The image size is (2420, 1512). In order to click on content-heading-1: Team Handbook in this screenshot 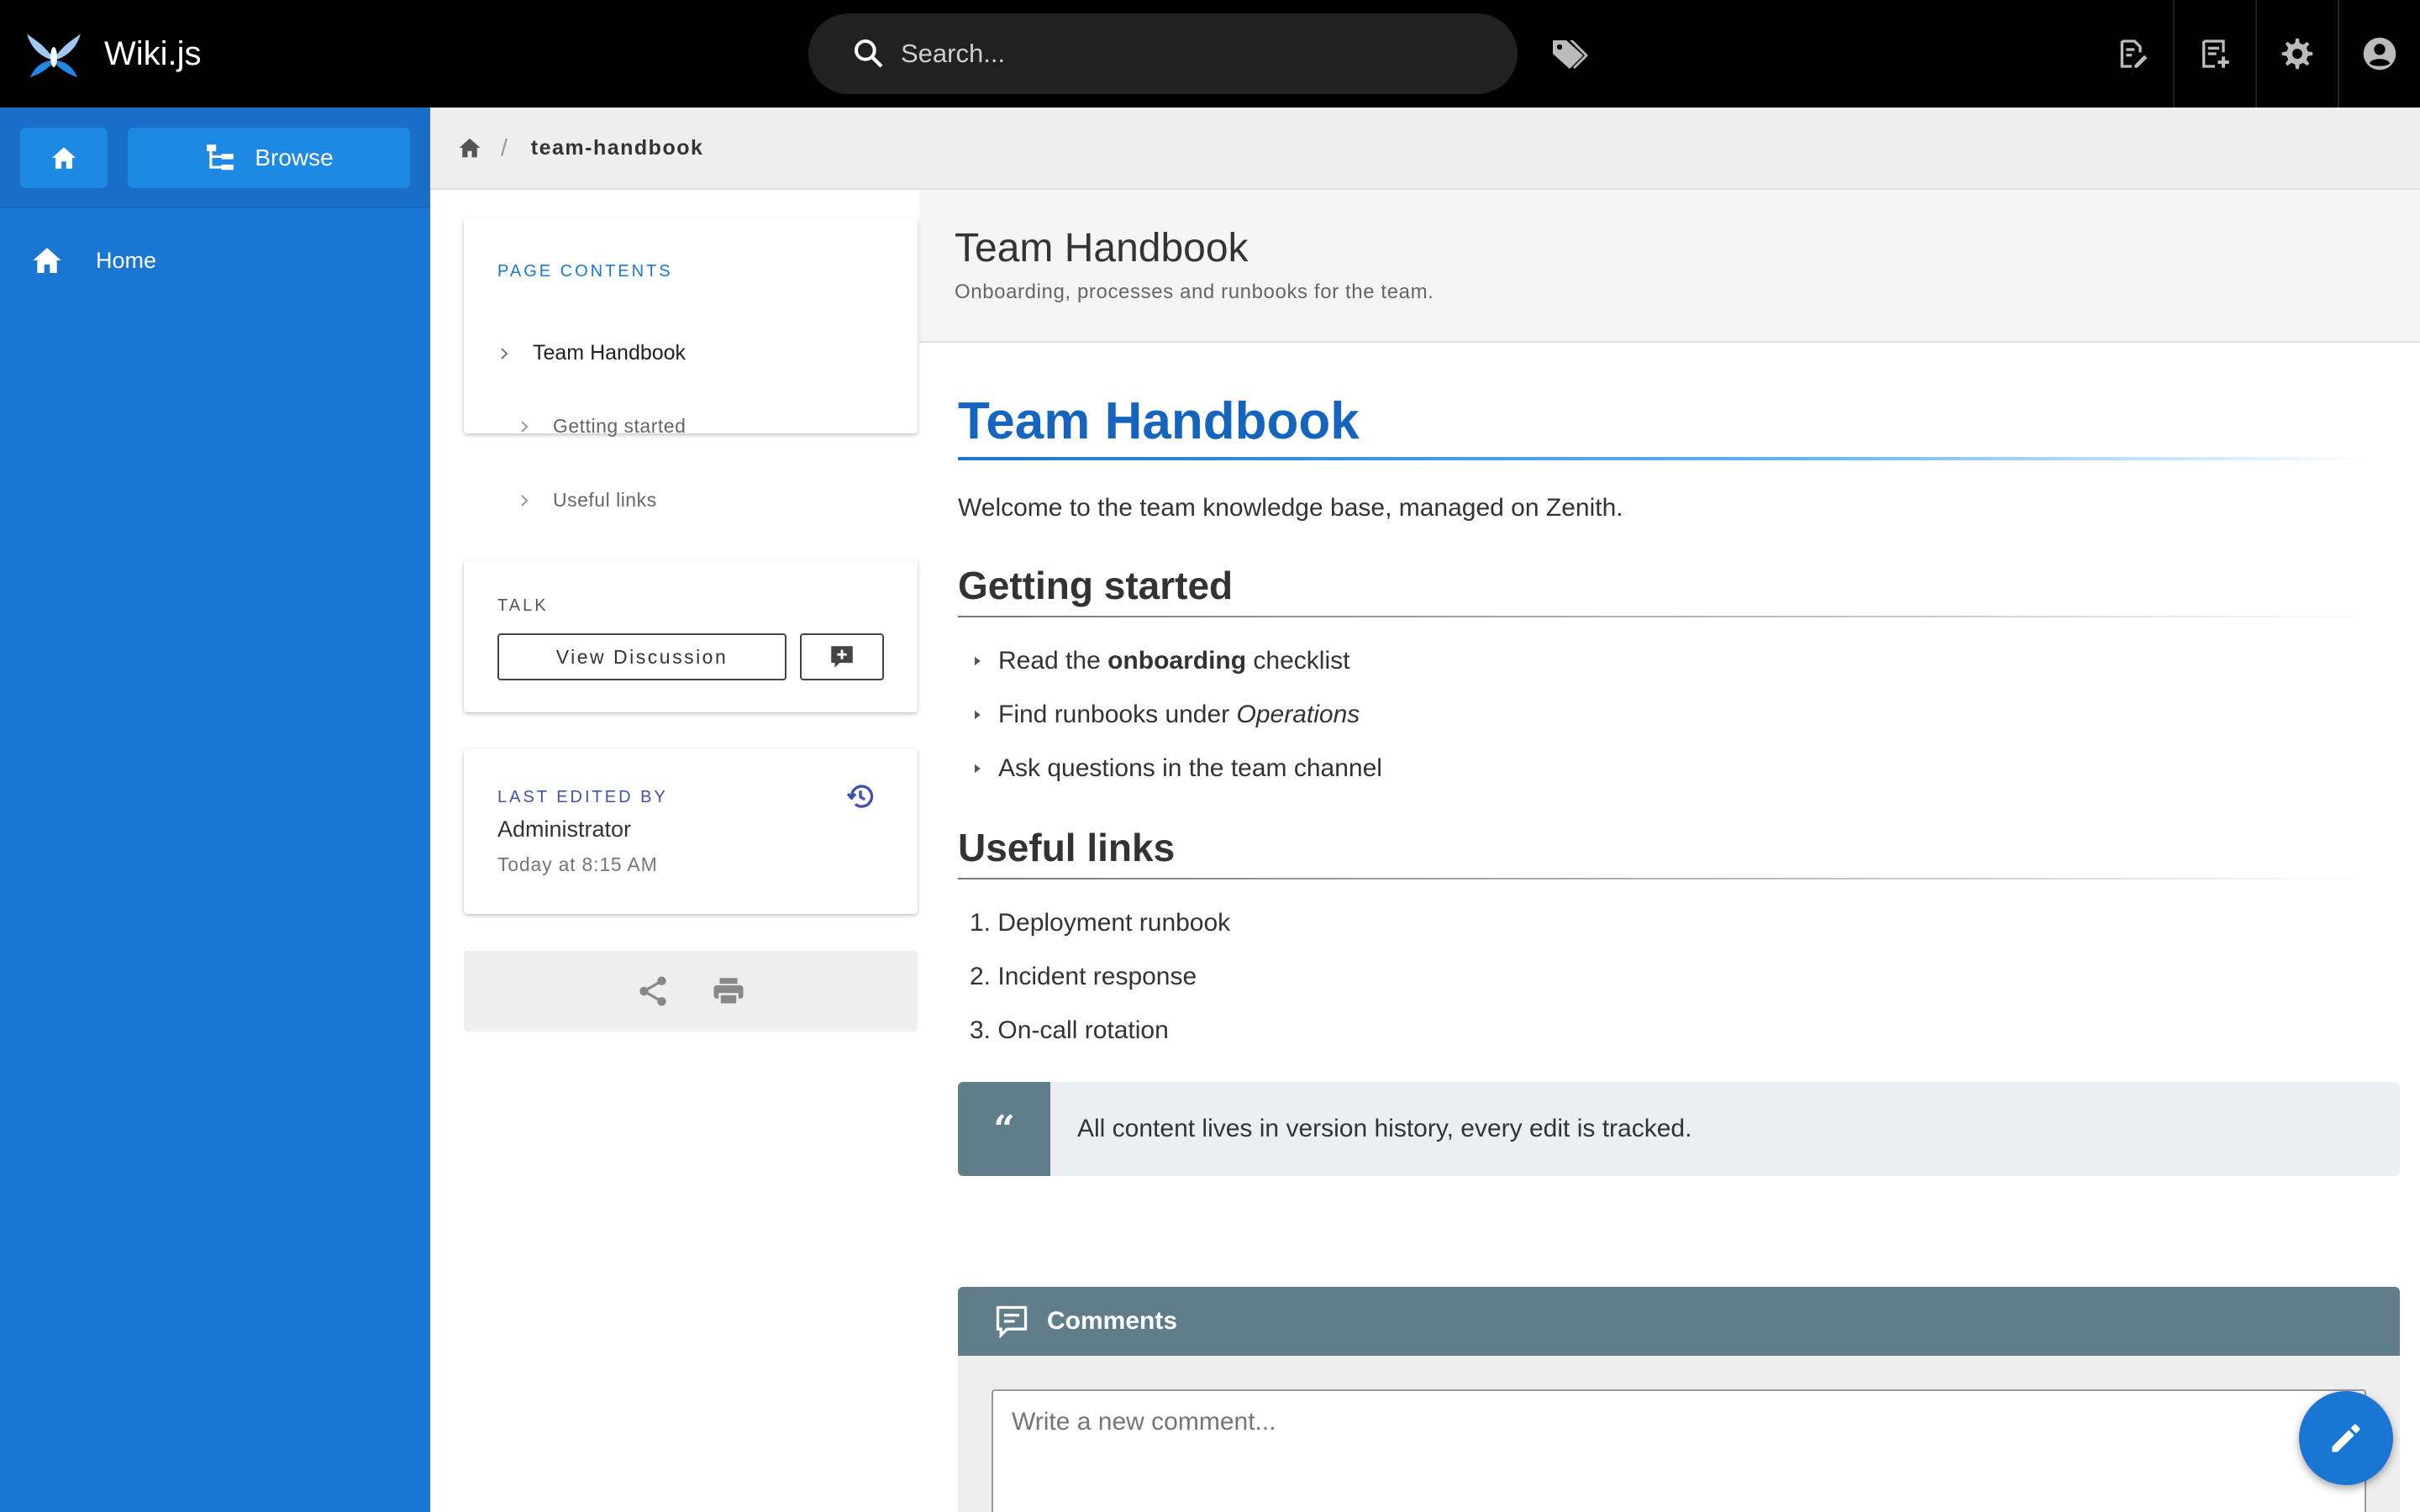, I will do `click(1159, 421)`.